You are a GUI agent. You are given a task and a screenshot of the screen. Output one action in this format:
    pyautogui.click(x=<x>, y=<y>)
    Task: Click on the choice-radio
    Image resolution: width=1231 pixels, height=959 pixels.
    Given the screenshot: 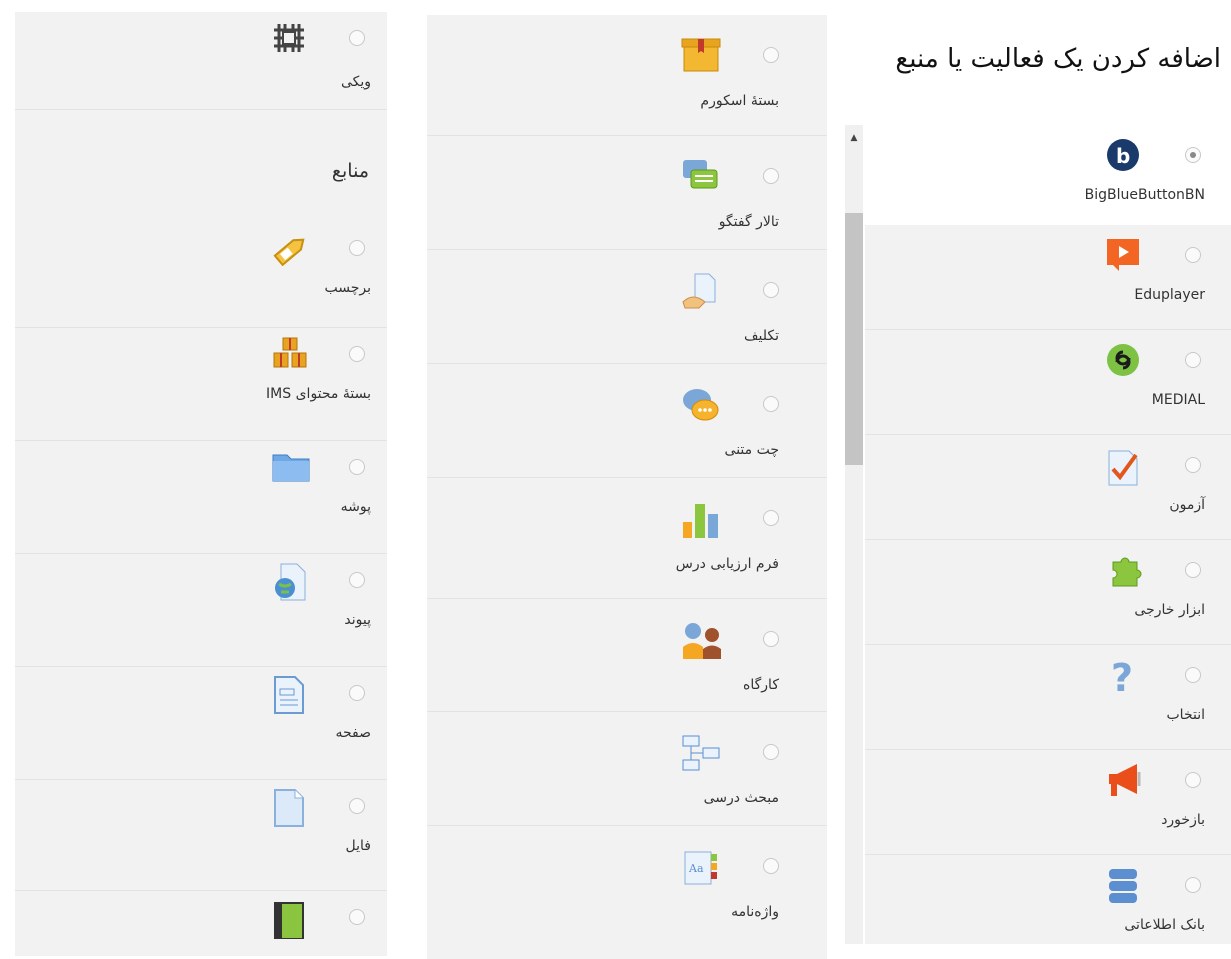 What is the action you would take?
    pyautogui.click(x=1193, y=675)
    